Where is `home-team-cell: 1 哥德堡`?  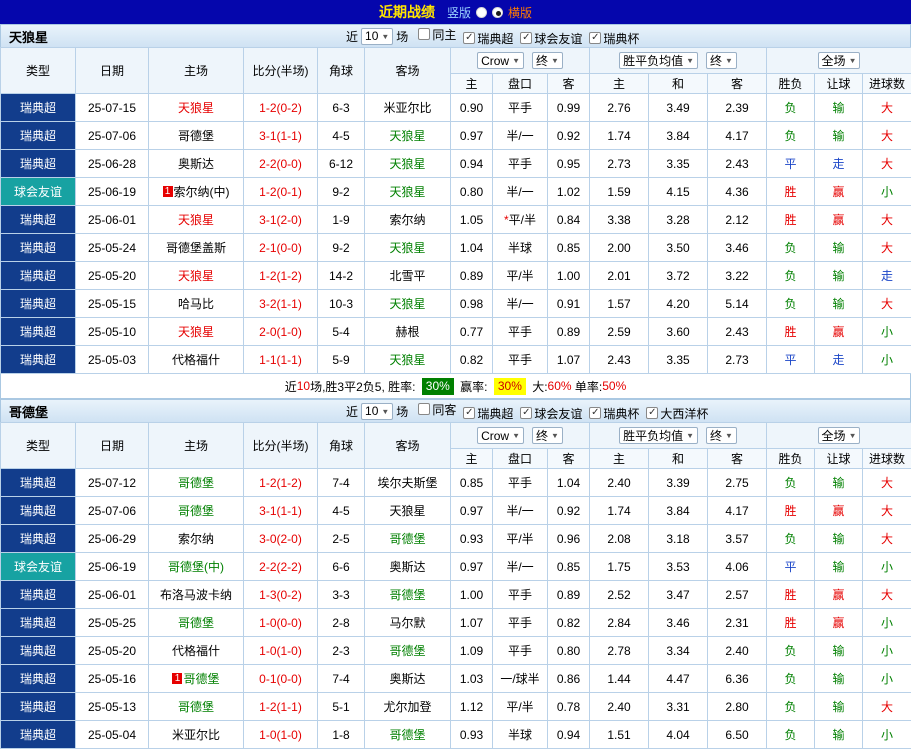
home-team-cell: 1 哥德堡 is located at coordinates (196, 678).